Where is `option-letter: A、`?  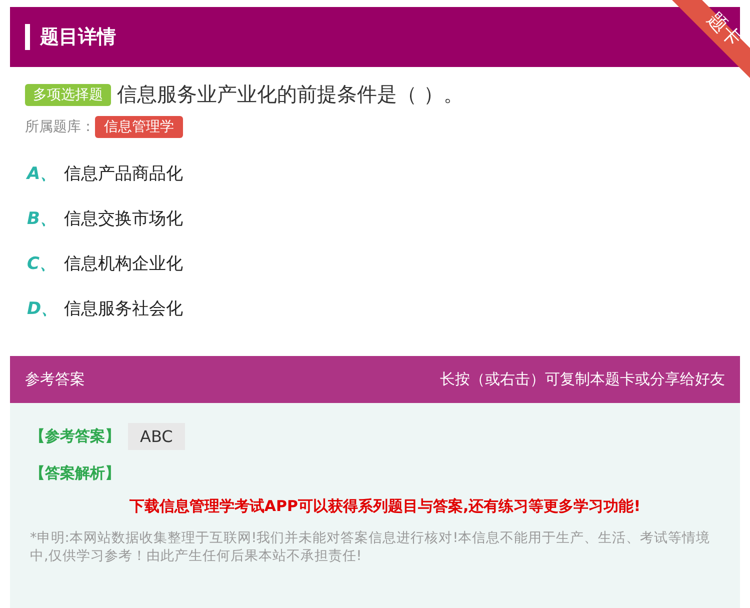
option-letter: A、 is located at coordinates (42, 174).